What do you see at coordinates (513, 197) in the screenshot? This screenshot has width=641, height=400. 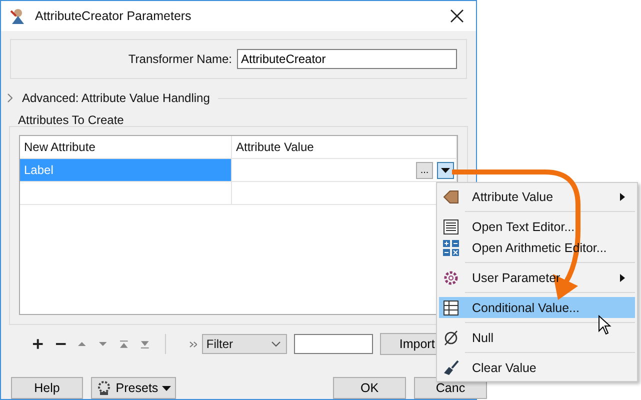 I see `menu-item-label: Attribute Value` at bounding box center [513, 197].